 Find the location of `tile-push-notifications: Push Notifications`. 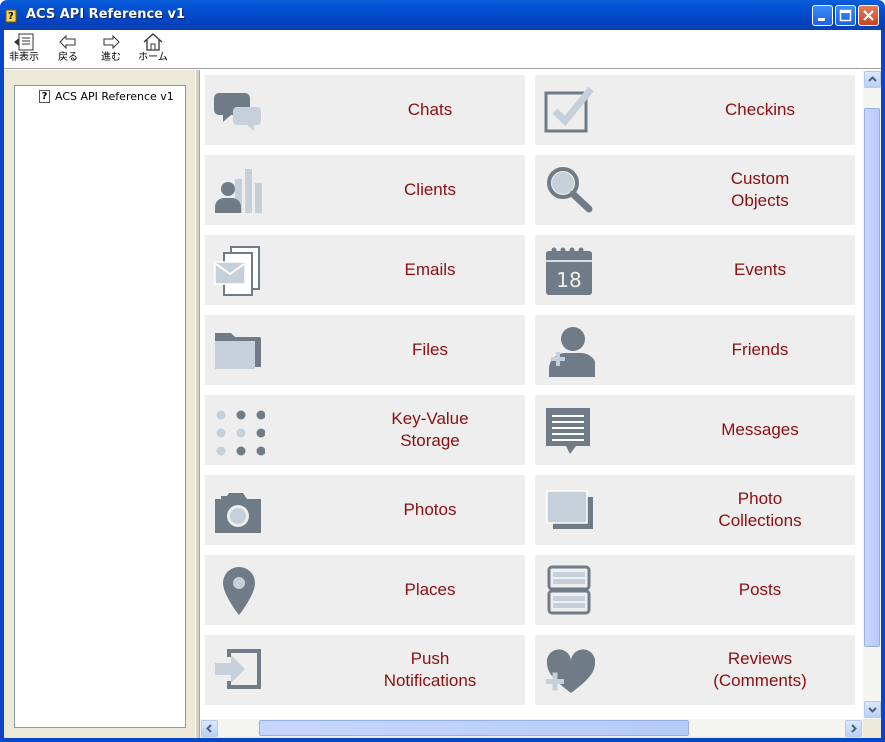

tile-push-notifications: Push Notifications is located at coordinates (365, 670).